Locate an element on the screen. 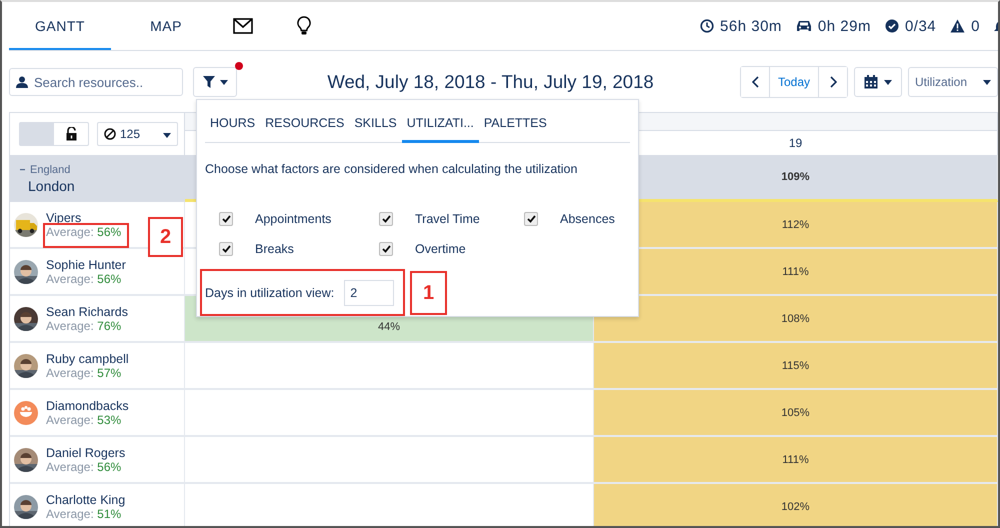 Image resolution: width=1000 pixels, height=528 pixels. gantt-tab: GANTT is located at coordinates (60, 27).